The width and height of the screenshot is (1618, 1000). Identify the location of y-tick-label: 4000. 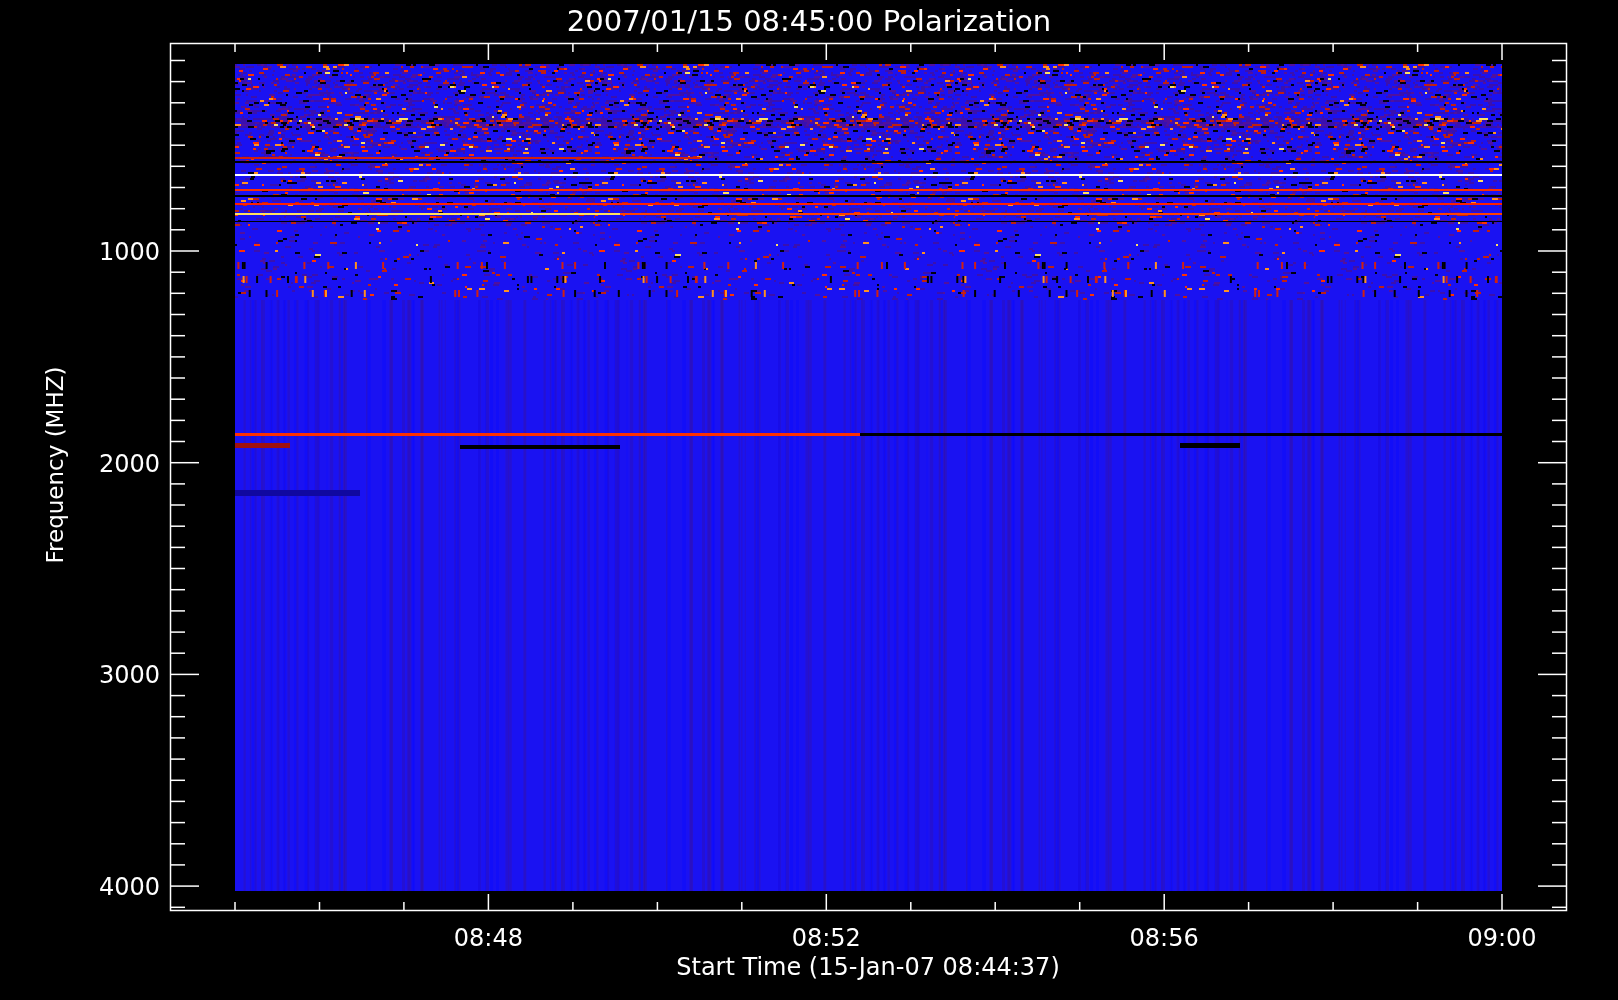
(129, 887).